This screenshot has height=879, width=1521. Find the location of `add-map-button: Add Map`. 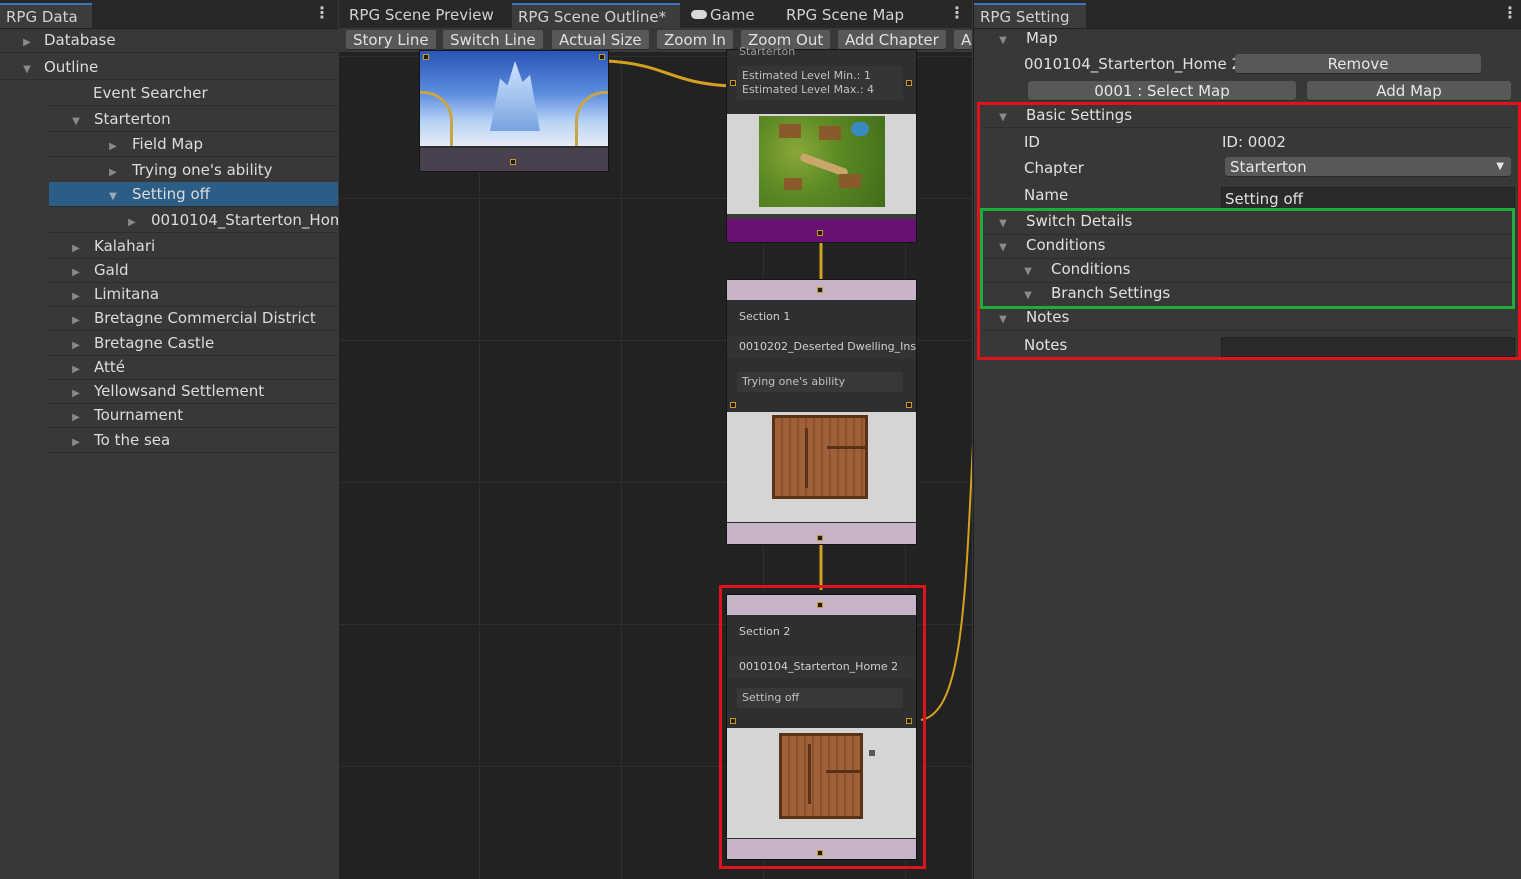

add-map-button: Add Map is located at coordinates (1409, 91).